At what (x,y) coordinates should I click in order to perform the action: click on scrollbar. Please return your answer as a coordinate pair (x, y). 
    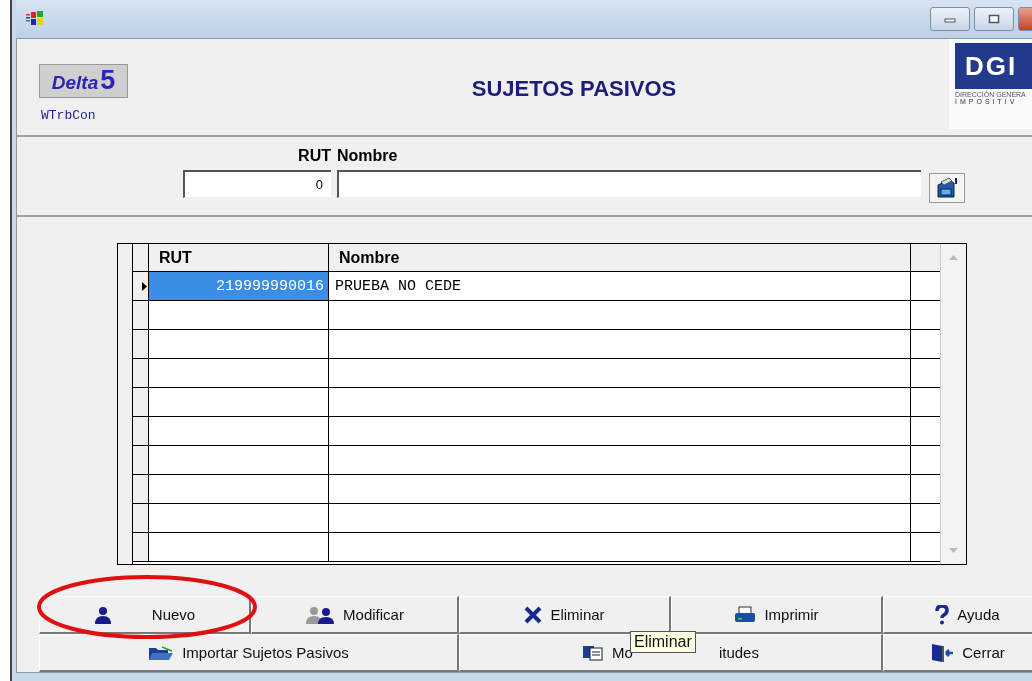
    Looking at the image, I should click on (953, 404).